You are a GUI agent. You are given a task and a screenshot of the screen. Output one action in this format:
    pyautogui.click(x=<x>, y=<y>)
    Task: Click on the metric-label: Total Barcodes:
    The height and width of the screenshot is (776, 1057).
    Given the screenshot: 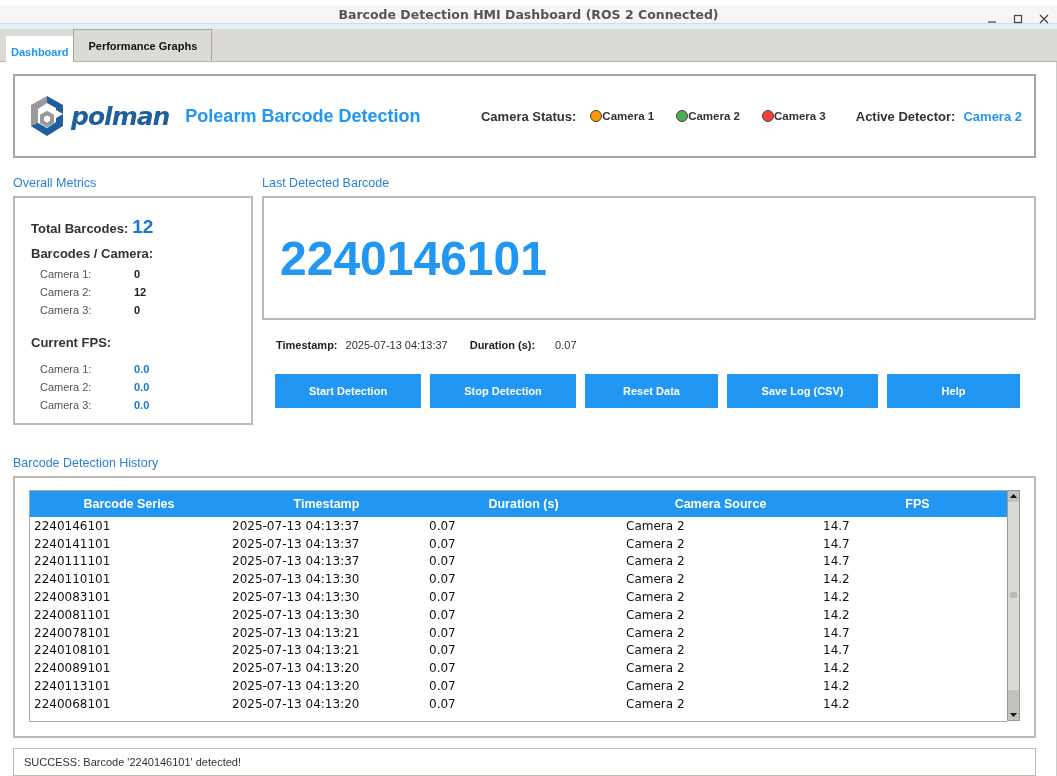 What is the action you would take?
    pyautogui.click(x=80, y=228)
    